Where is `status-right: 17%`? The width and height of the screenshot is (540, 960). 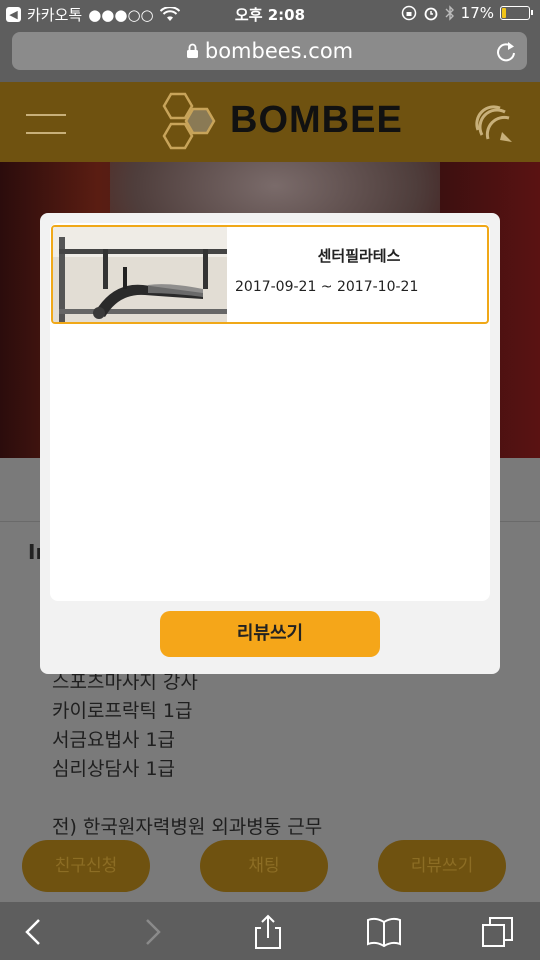 status-right: 17% is located at coordinates (467, 13).